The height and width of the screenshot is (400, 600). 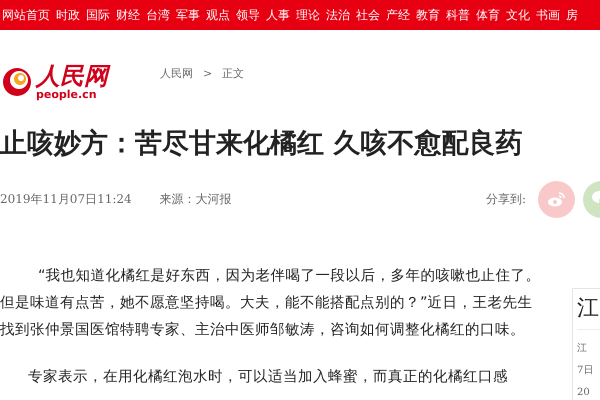 I want to click on sidebar-item: 江, so click(x=588, y=349).